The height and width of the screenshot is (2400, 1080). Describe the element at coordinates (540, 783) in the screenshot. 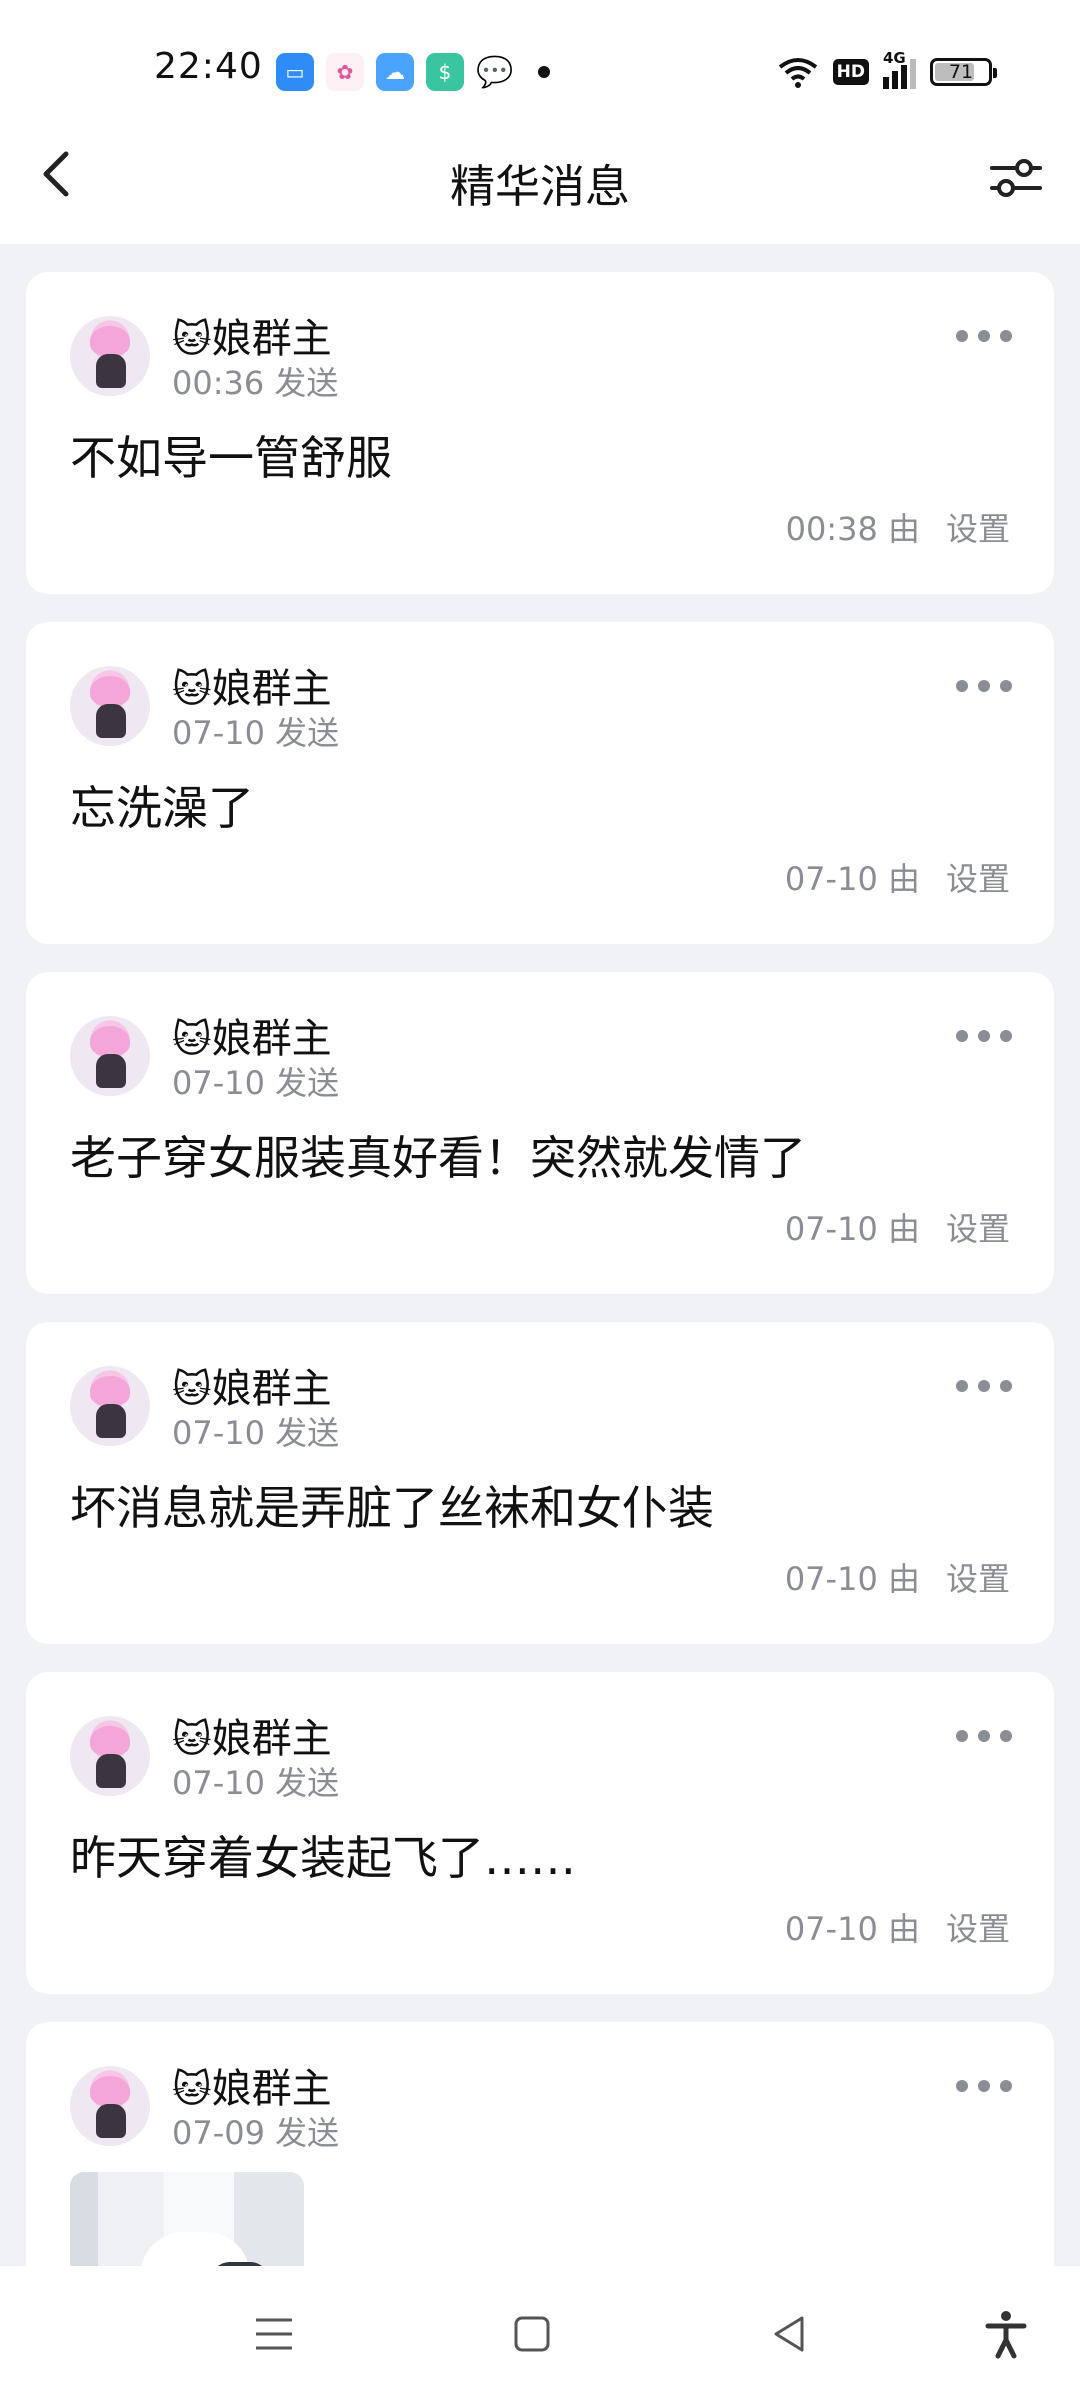

I see `message-card: 🐱娘群主 07-10 发送 忘洗澡了 07-10 由设置` at that location.